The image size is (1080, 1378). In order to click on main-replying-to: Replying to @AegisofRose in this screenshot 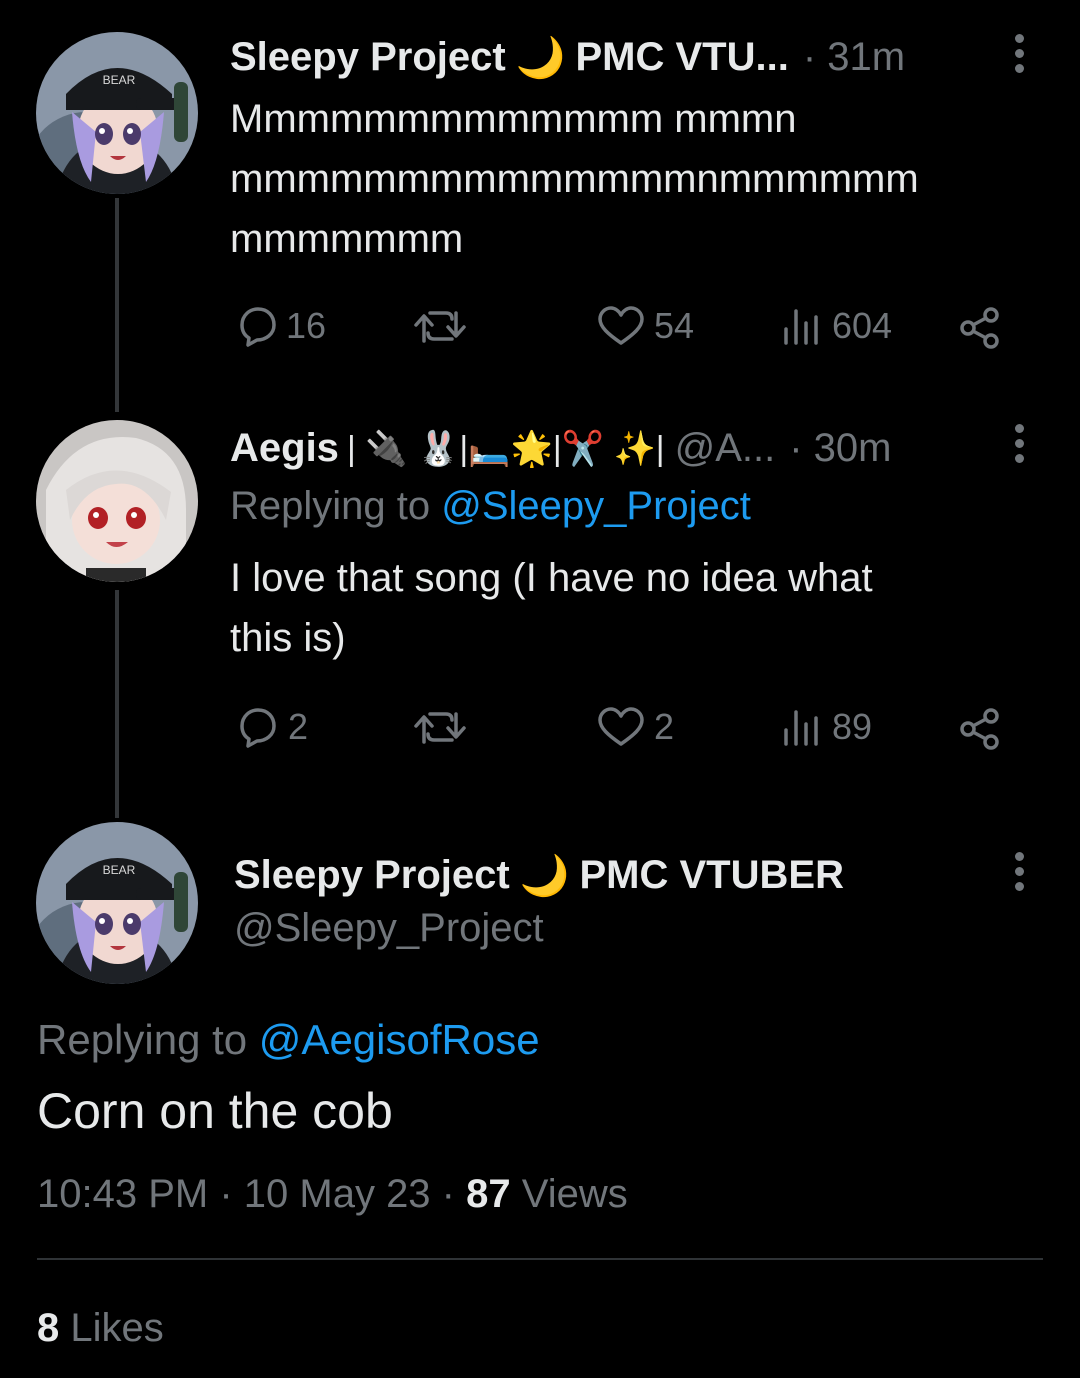, I will do `click(288, 1040)`.